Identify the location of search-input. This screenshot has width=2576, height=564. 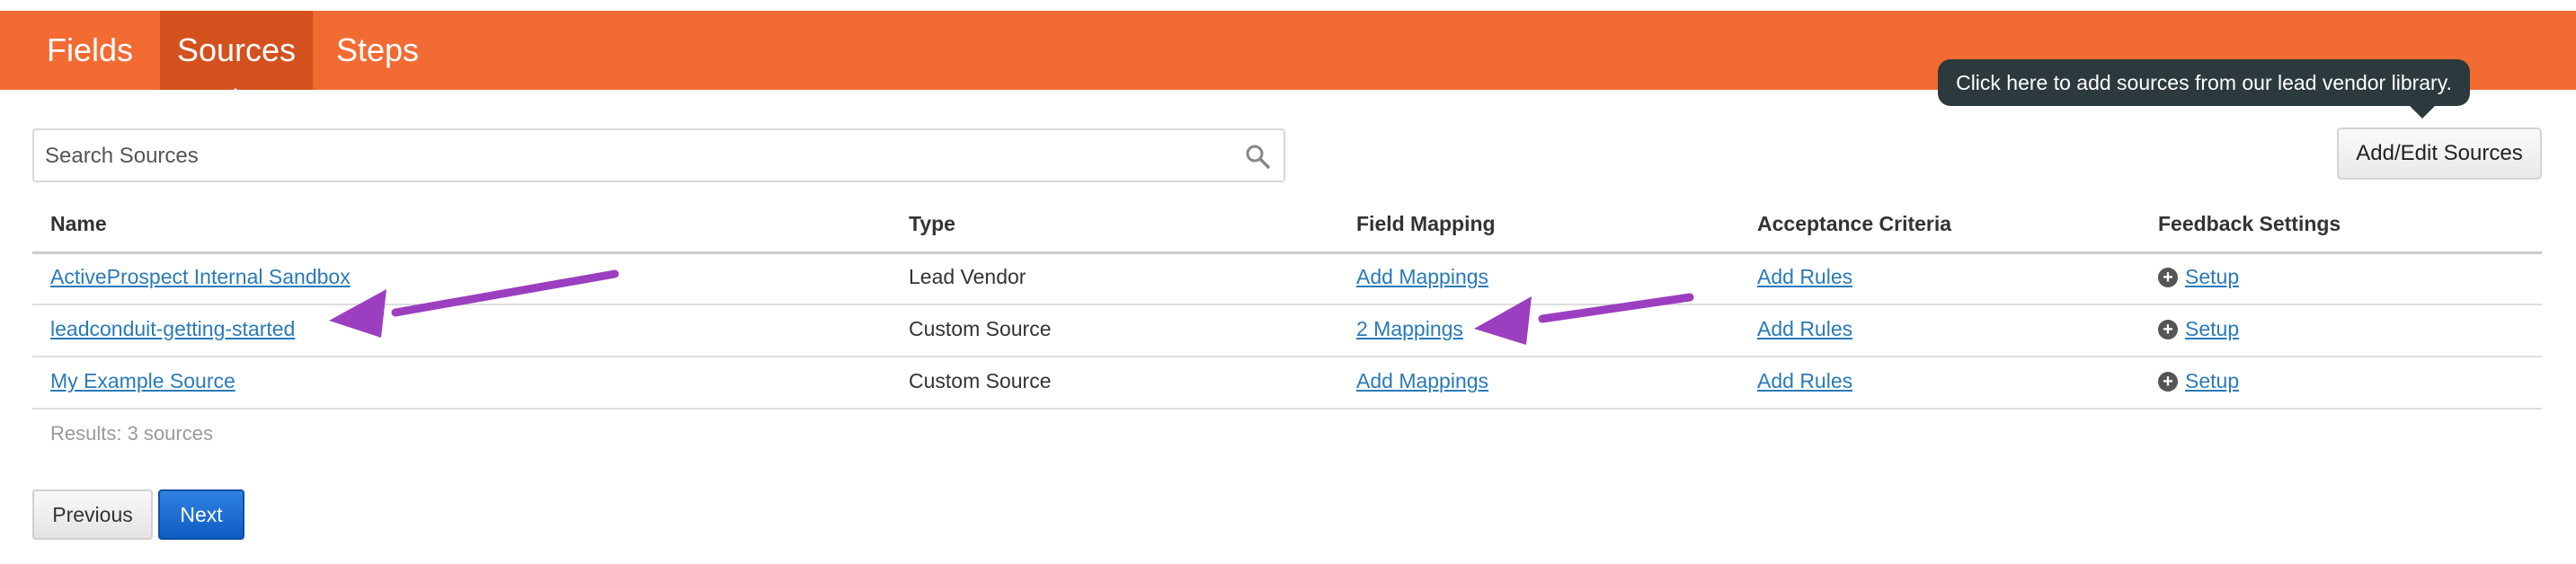
(629, 156).